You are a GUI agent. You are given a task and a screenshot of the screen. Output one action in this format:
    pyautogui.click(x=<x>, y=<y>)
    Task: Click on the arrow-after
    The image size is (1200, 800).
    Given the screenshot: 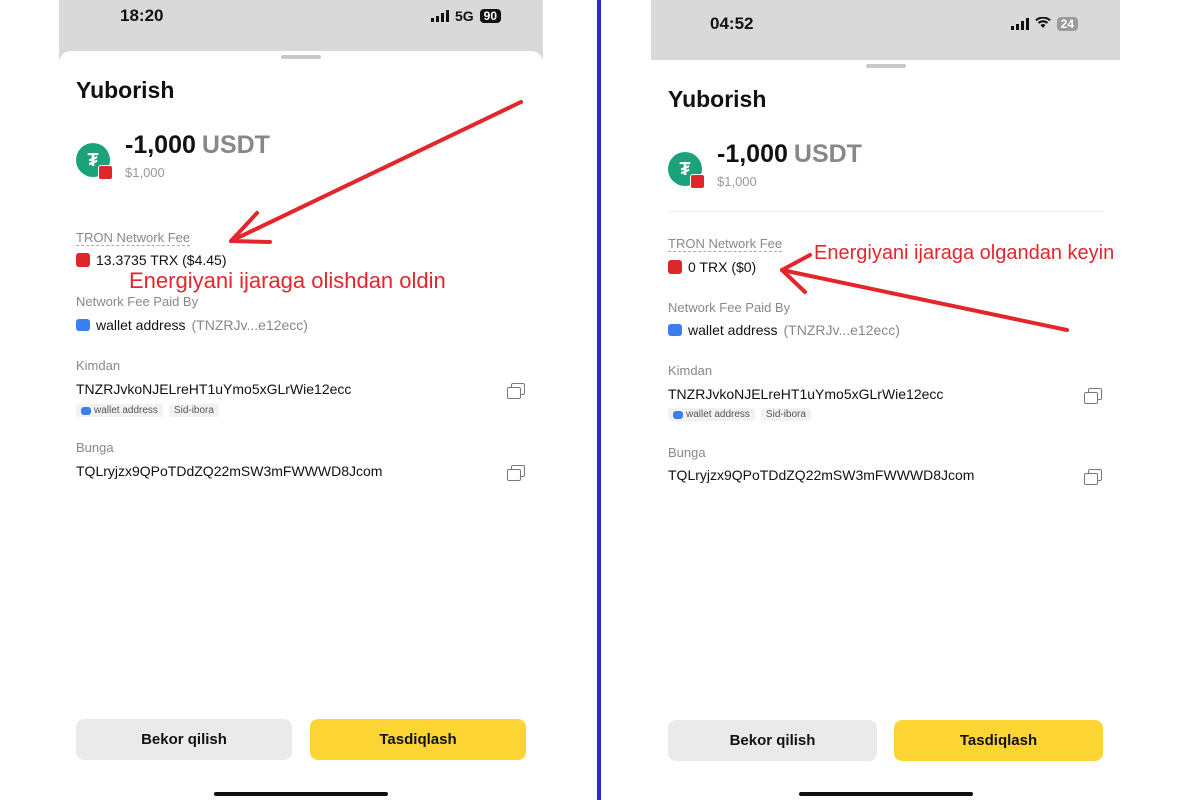 What is the action you would take?
    pyautogui.click(x=924, y=292)
    